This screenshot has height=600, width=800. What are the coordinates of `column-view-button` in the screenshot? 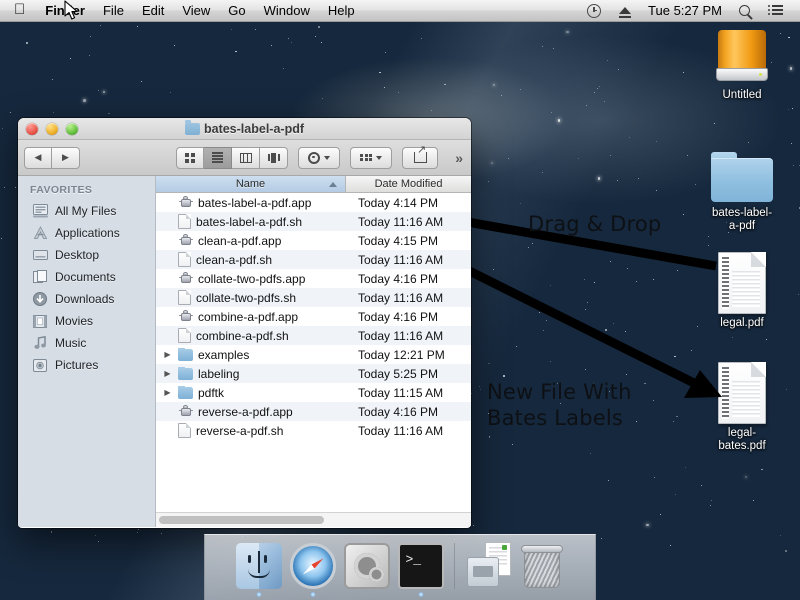 It's located at (246, 157).